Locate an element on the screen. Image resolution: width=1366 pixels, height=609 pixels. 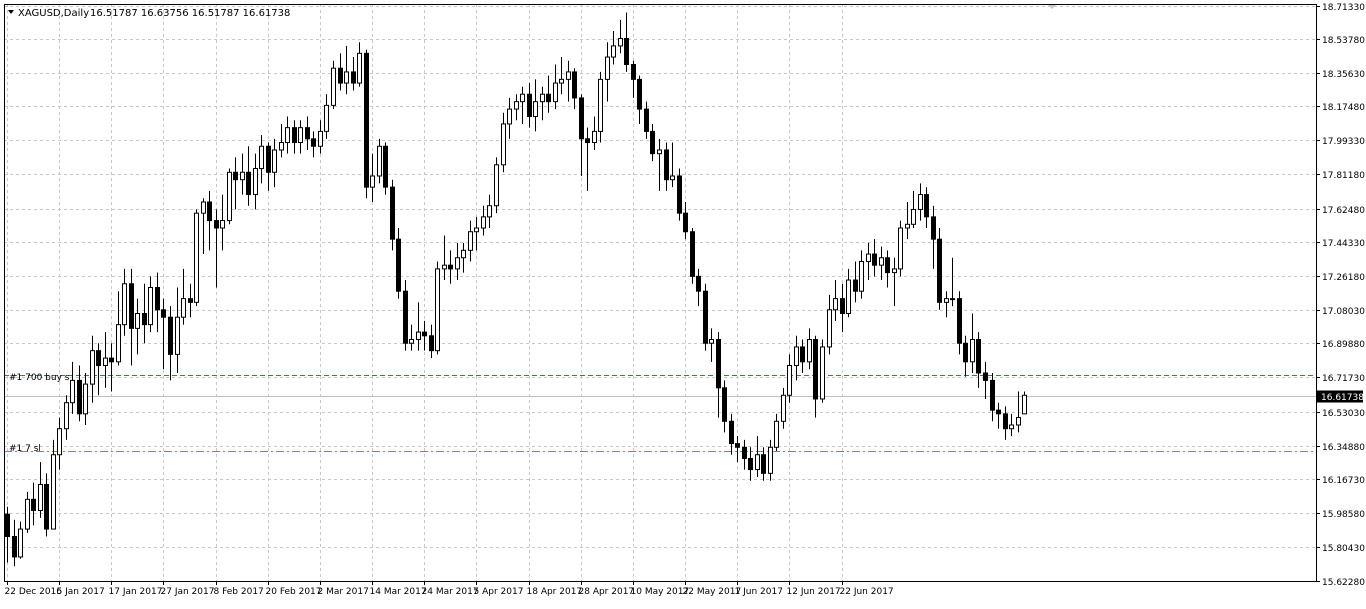
buy-order-label: #1 700 buy s is located at coordinates (39, 378).